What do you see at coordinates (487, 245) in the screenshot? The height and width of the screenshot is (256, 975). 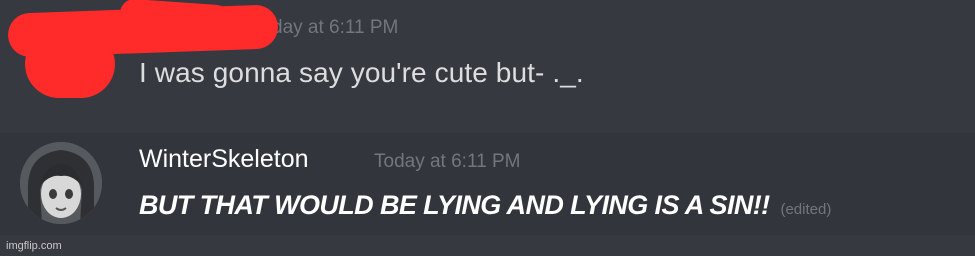 I see `bottom-strip` at bounding box center [487, 245].